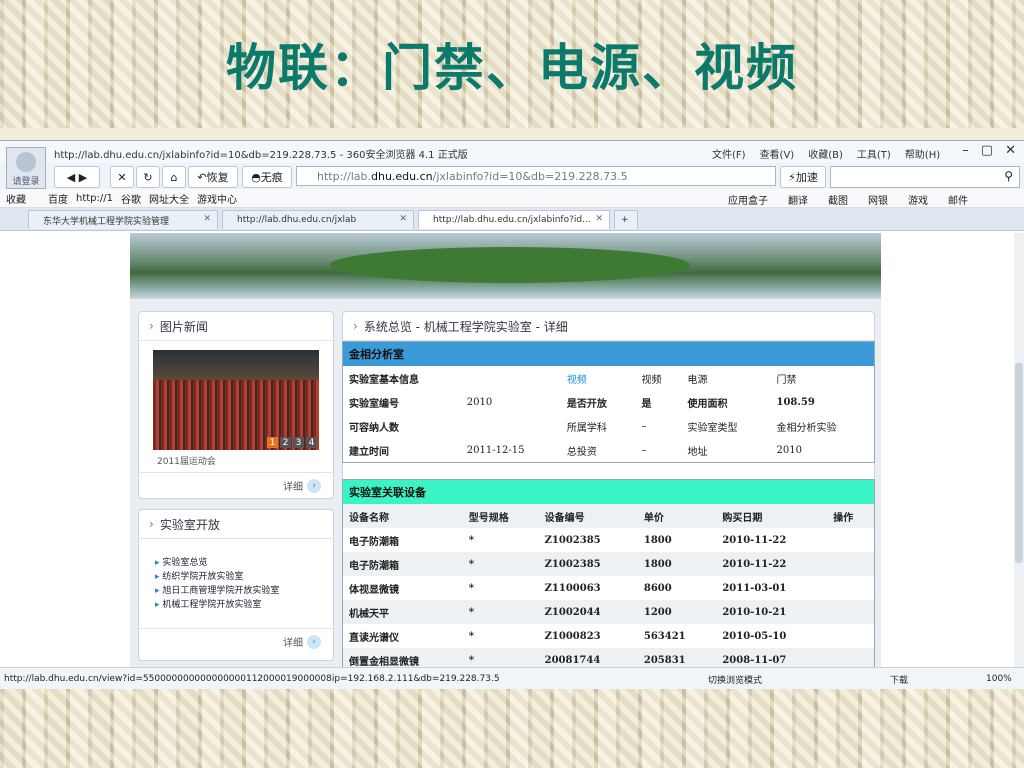 The width and height of the screenshot is (1024, 768). Describe the element at coordinates (608, 426) in the screenshot. I see `info-row: 可容纳人数 所属学科 – 实验室类型 金相分析实验` at that location.